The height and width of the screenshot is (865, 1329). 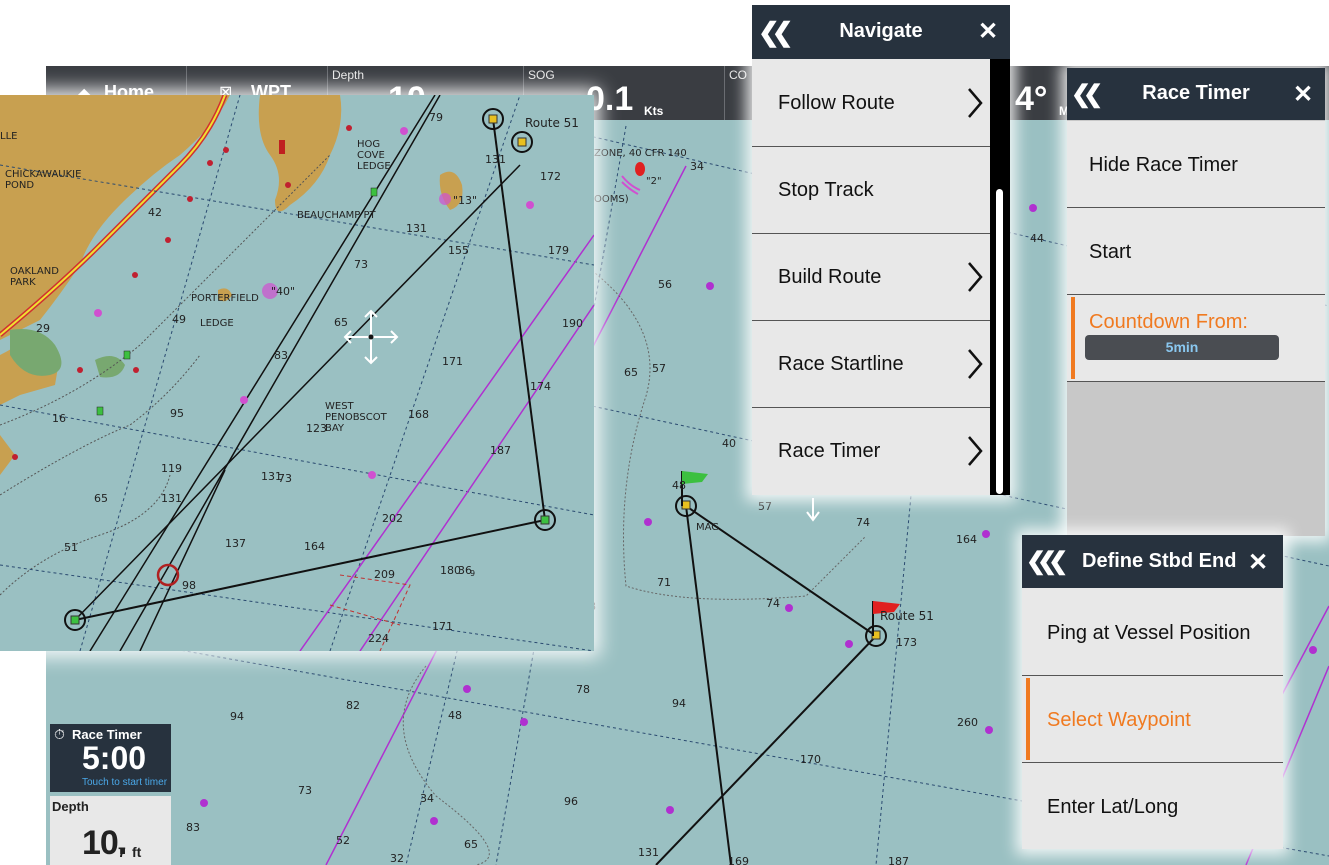 I want to click on countdown-label: Countdown From:, so click(x=1168, y=322).